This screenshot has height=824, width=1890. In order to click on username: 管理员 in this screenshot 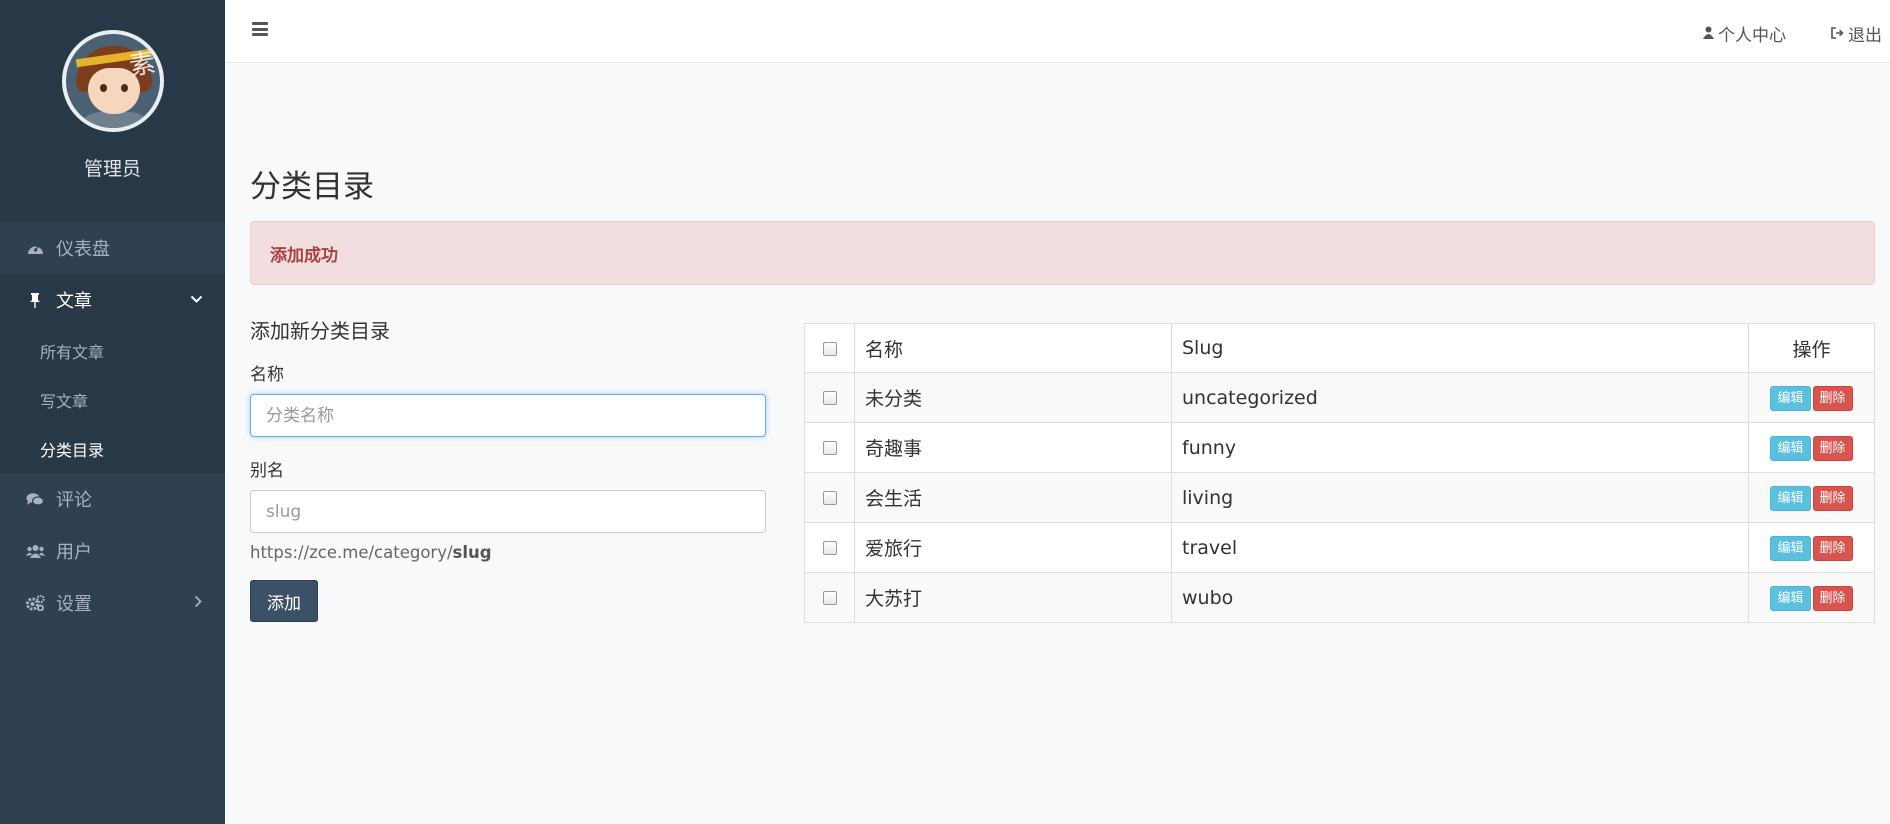, I will do `click(112, 169)`.